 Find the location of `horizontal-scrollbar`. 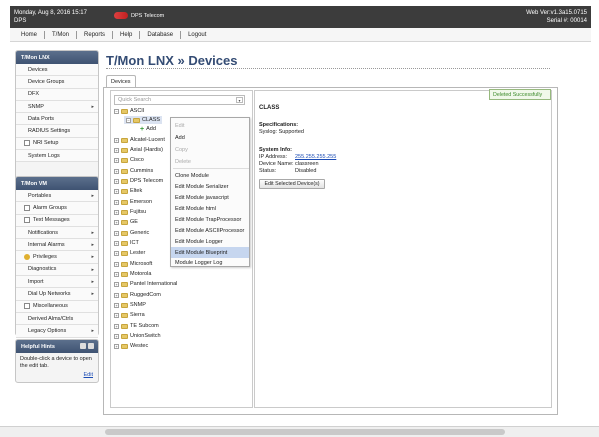

horizontal-scrollbar is located at coordinates (299, 431).